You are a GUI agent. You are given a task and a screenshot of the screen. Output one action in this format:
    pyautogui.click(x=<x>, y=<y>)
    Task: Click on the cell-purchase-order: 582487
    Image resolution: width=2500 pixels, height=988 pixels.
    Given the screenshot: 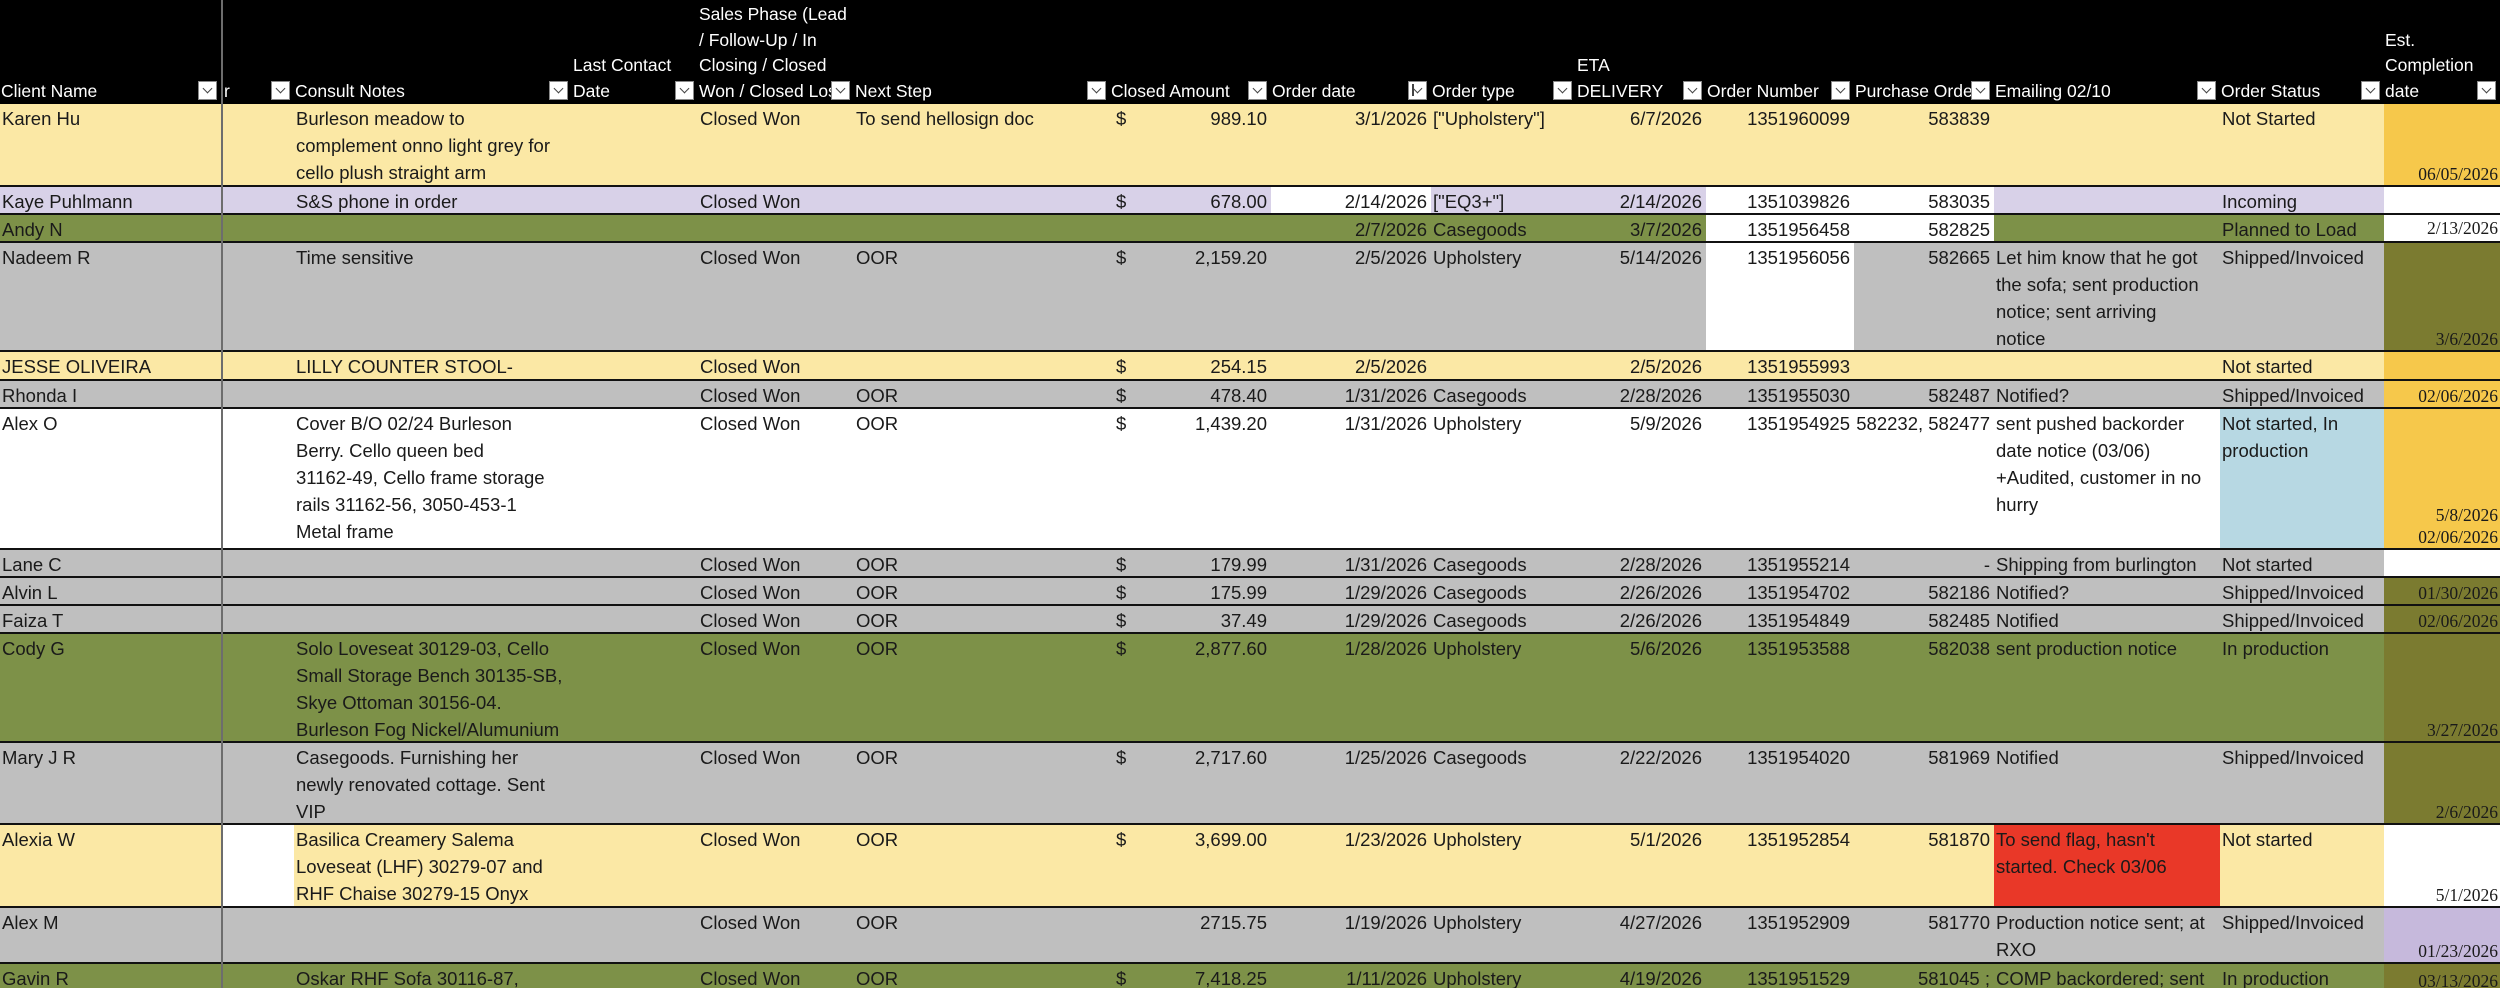 What is the action you would take?
    pyautogui.click(x=1924, y=394)
    